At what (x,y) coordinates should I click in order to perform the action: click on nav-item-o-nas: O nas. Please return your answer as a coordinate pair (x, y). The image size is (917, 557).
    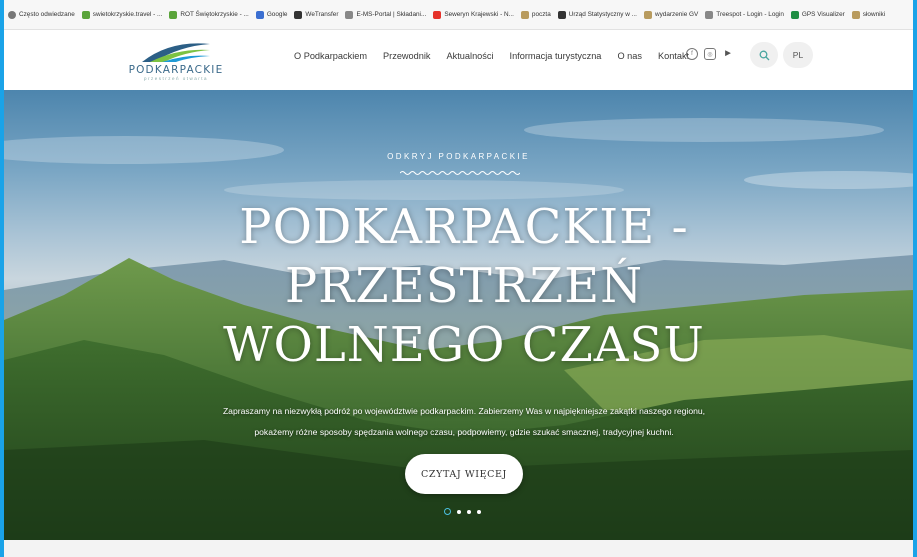
    Looking at the image, I should click on (629, 56).